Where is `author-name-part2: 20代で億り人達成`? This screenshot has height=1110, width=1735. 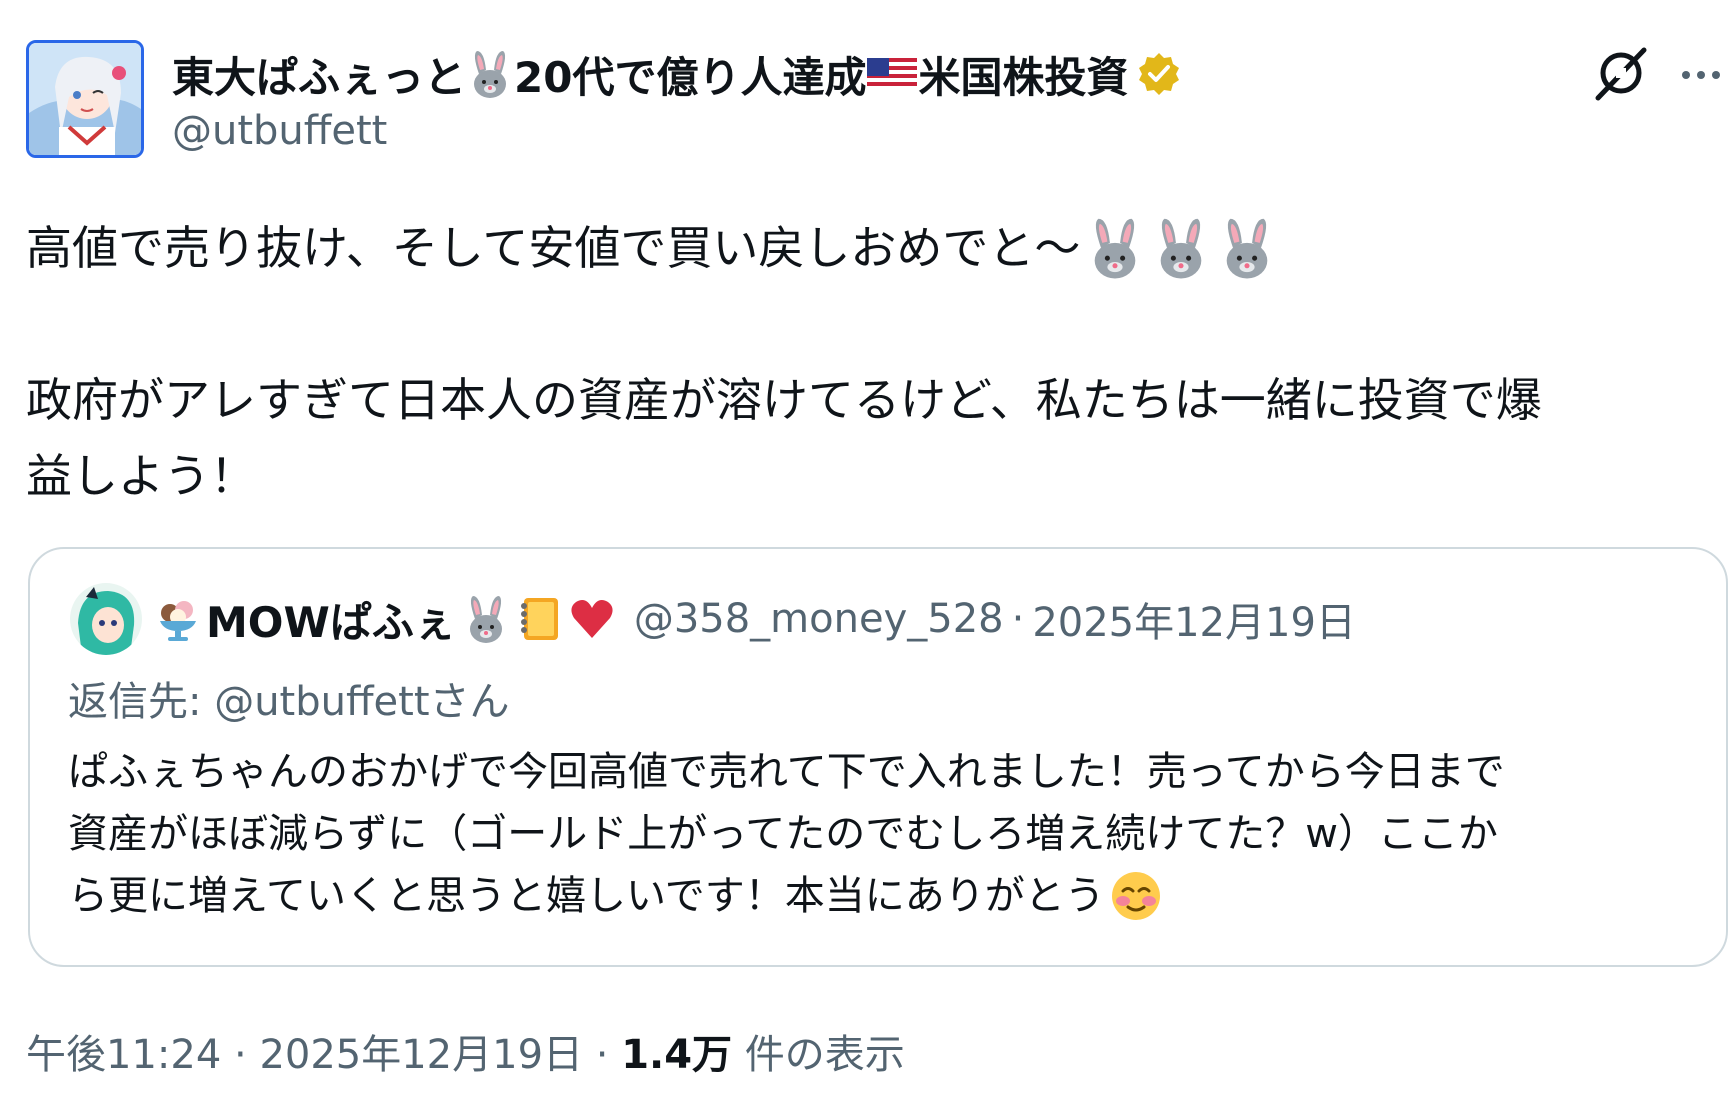 author-name-part2: 20代で億り人達成 is located at coordinates (690, 77).